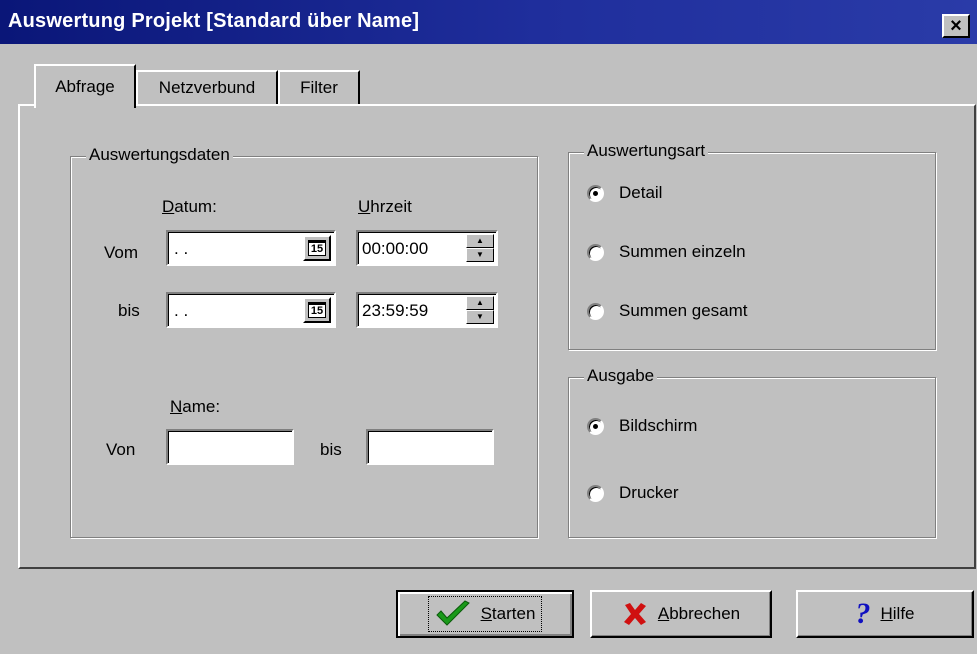 Image resolution: width=977 pixels, height=654 pixels. I want to click on vom-datum-field: . . 15, so click(251, 248).